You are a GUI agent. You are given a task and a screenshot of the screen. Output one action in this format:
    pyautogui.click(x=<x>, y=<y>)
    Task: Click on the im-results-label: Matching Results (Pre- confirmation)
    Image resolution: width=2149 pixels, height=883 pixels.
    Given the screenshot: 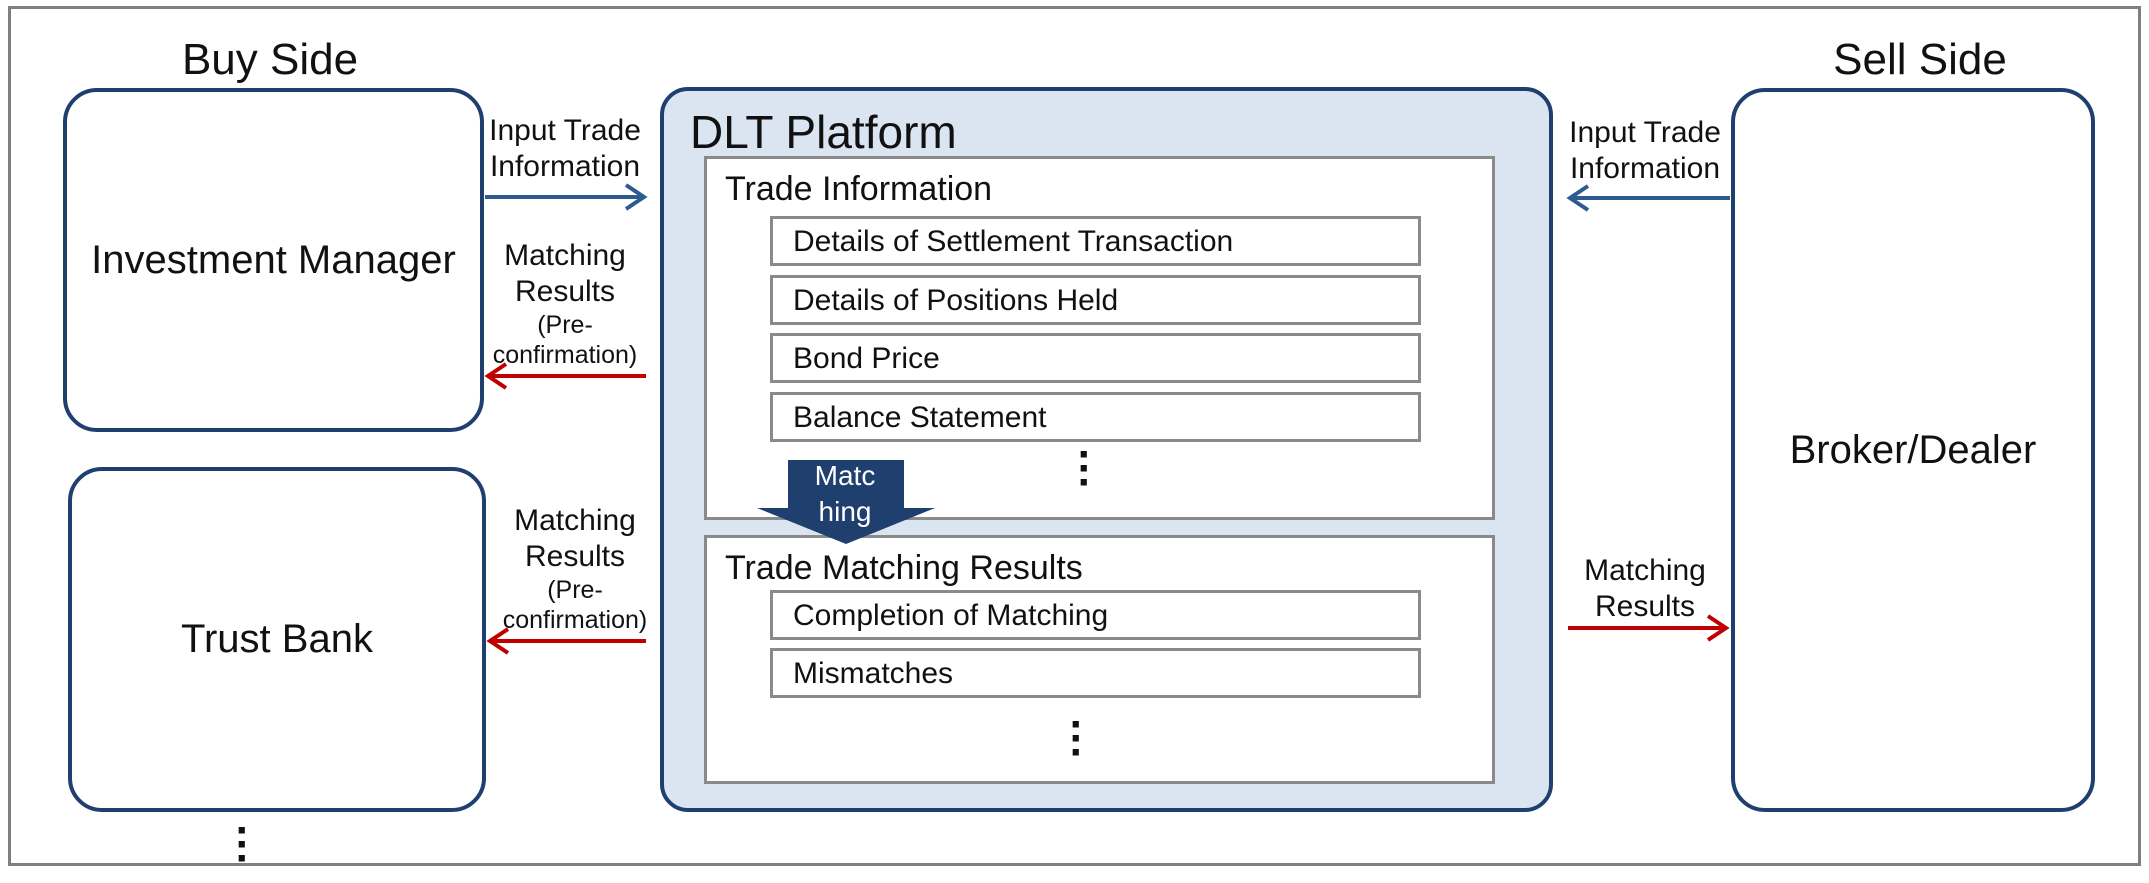 What is the action you would take?
    pyautogui.click(x=565, y=304)
    